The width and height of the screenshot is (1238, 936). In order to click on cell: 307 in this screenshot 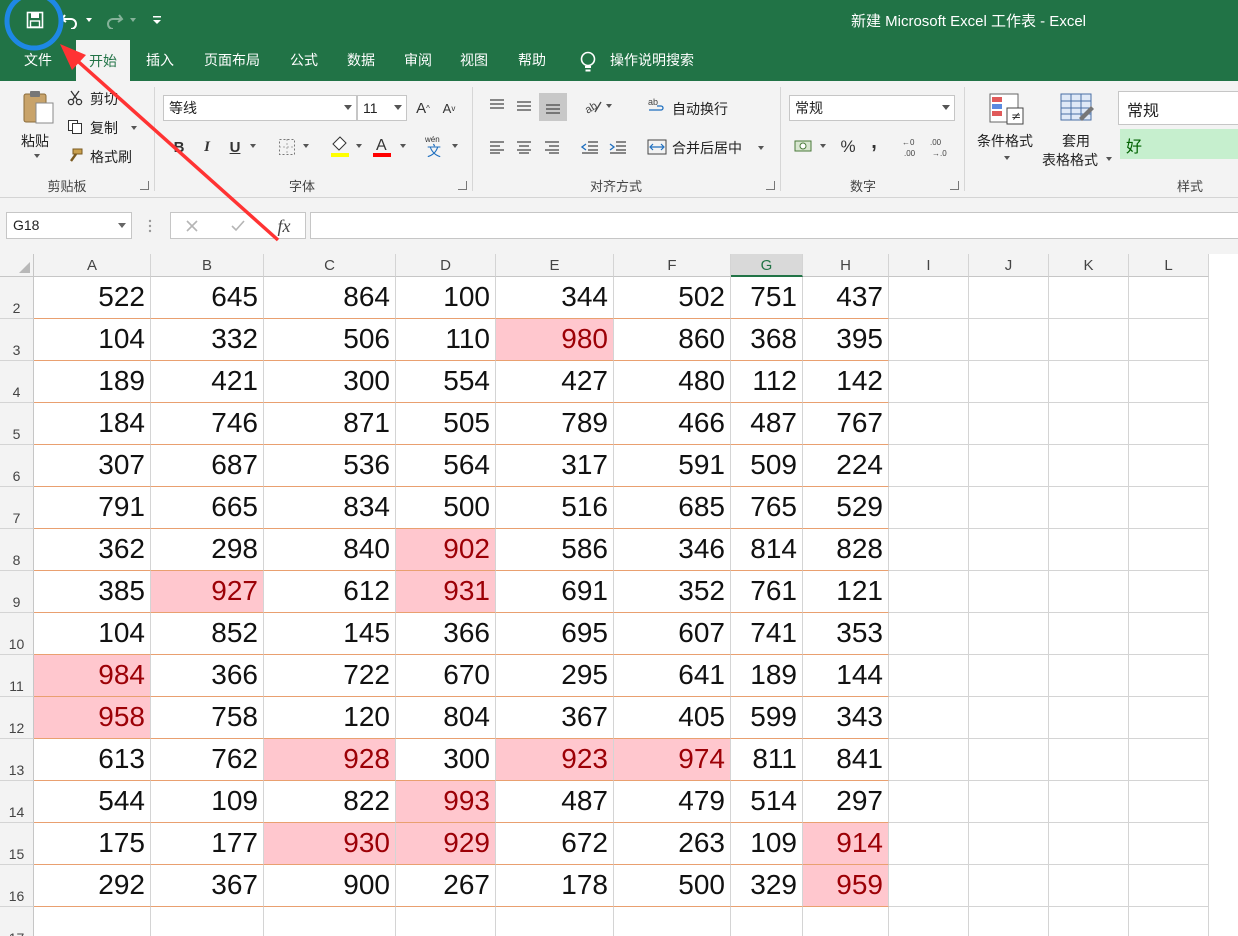, I will do `click(92, 466)`.